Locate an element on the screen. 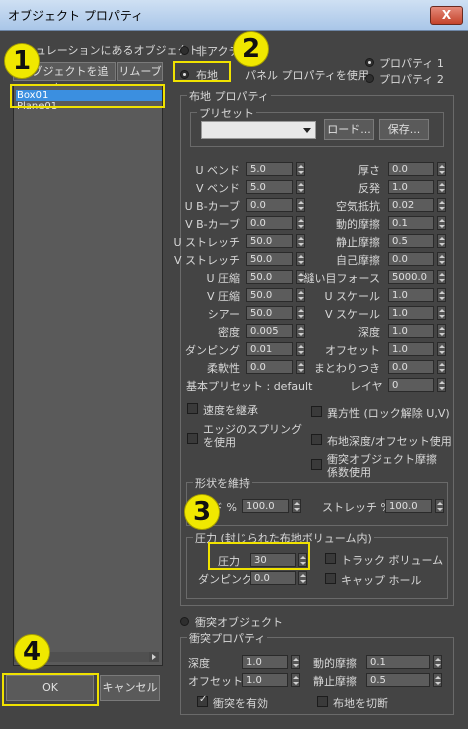 The height and width of the screenshot is (729, 468). layer-field: 0 is located at coordinates (411, 385).